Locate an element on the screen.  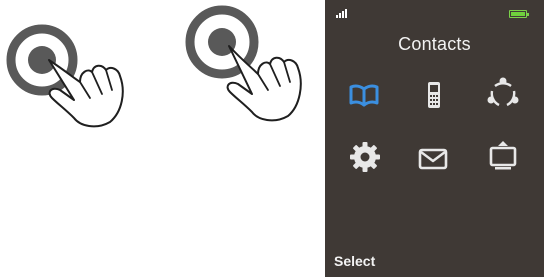
battery-icon is located at coordinates (519, 14).